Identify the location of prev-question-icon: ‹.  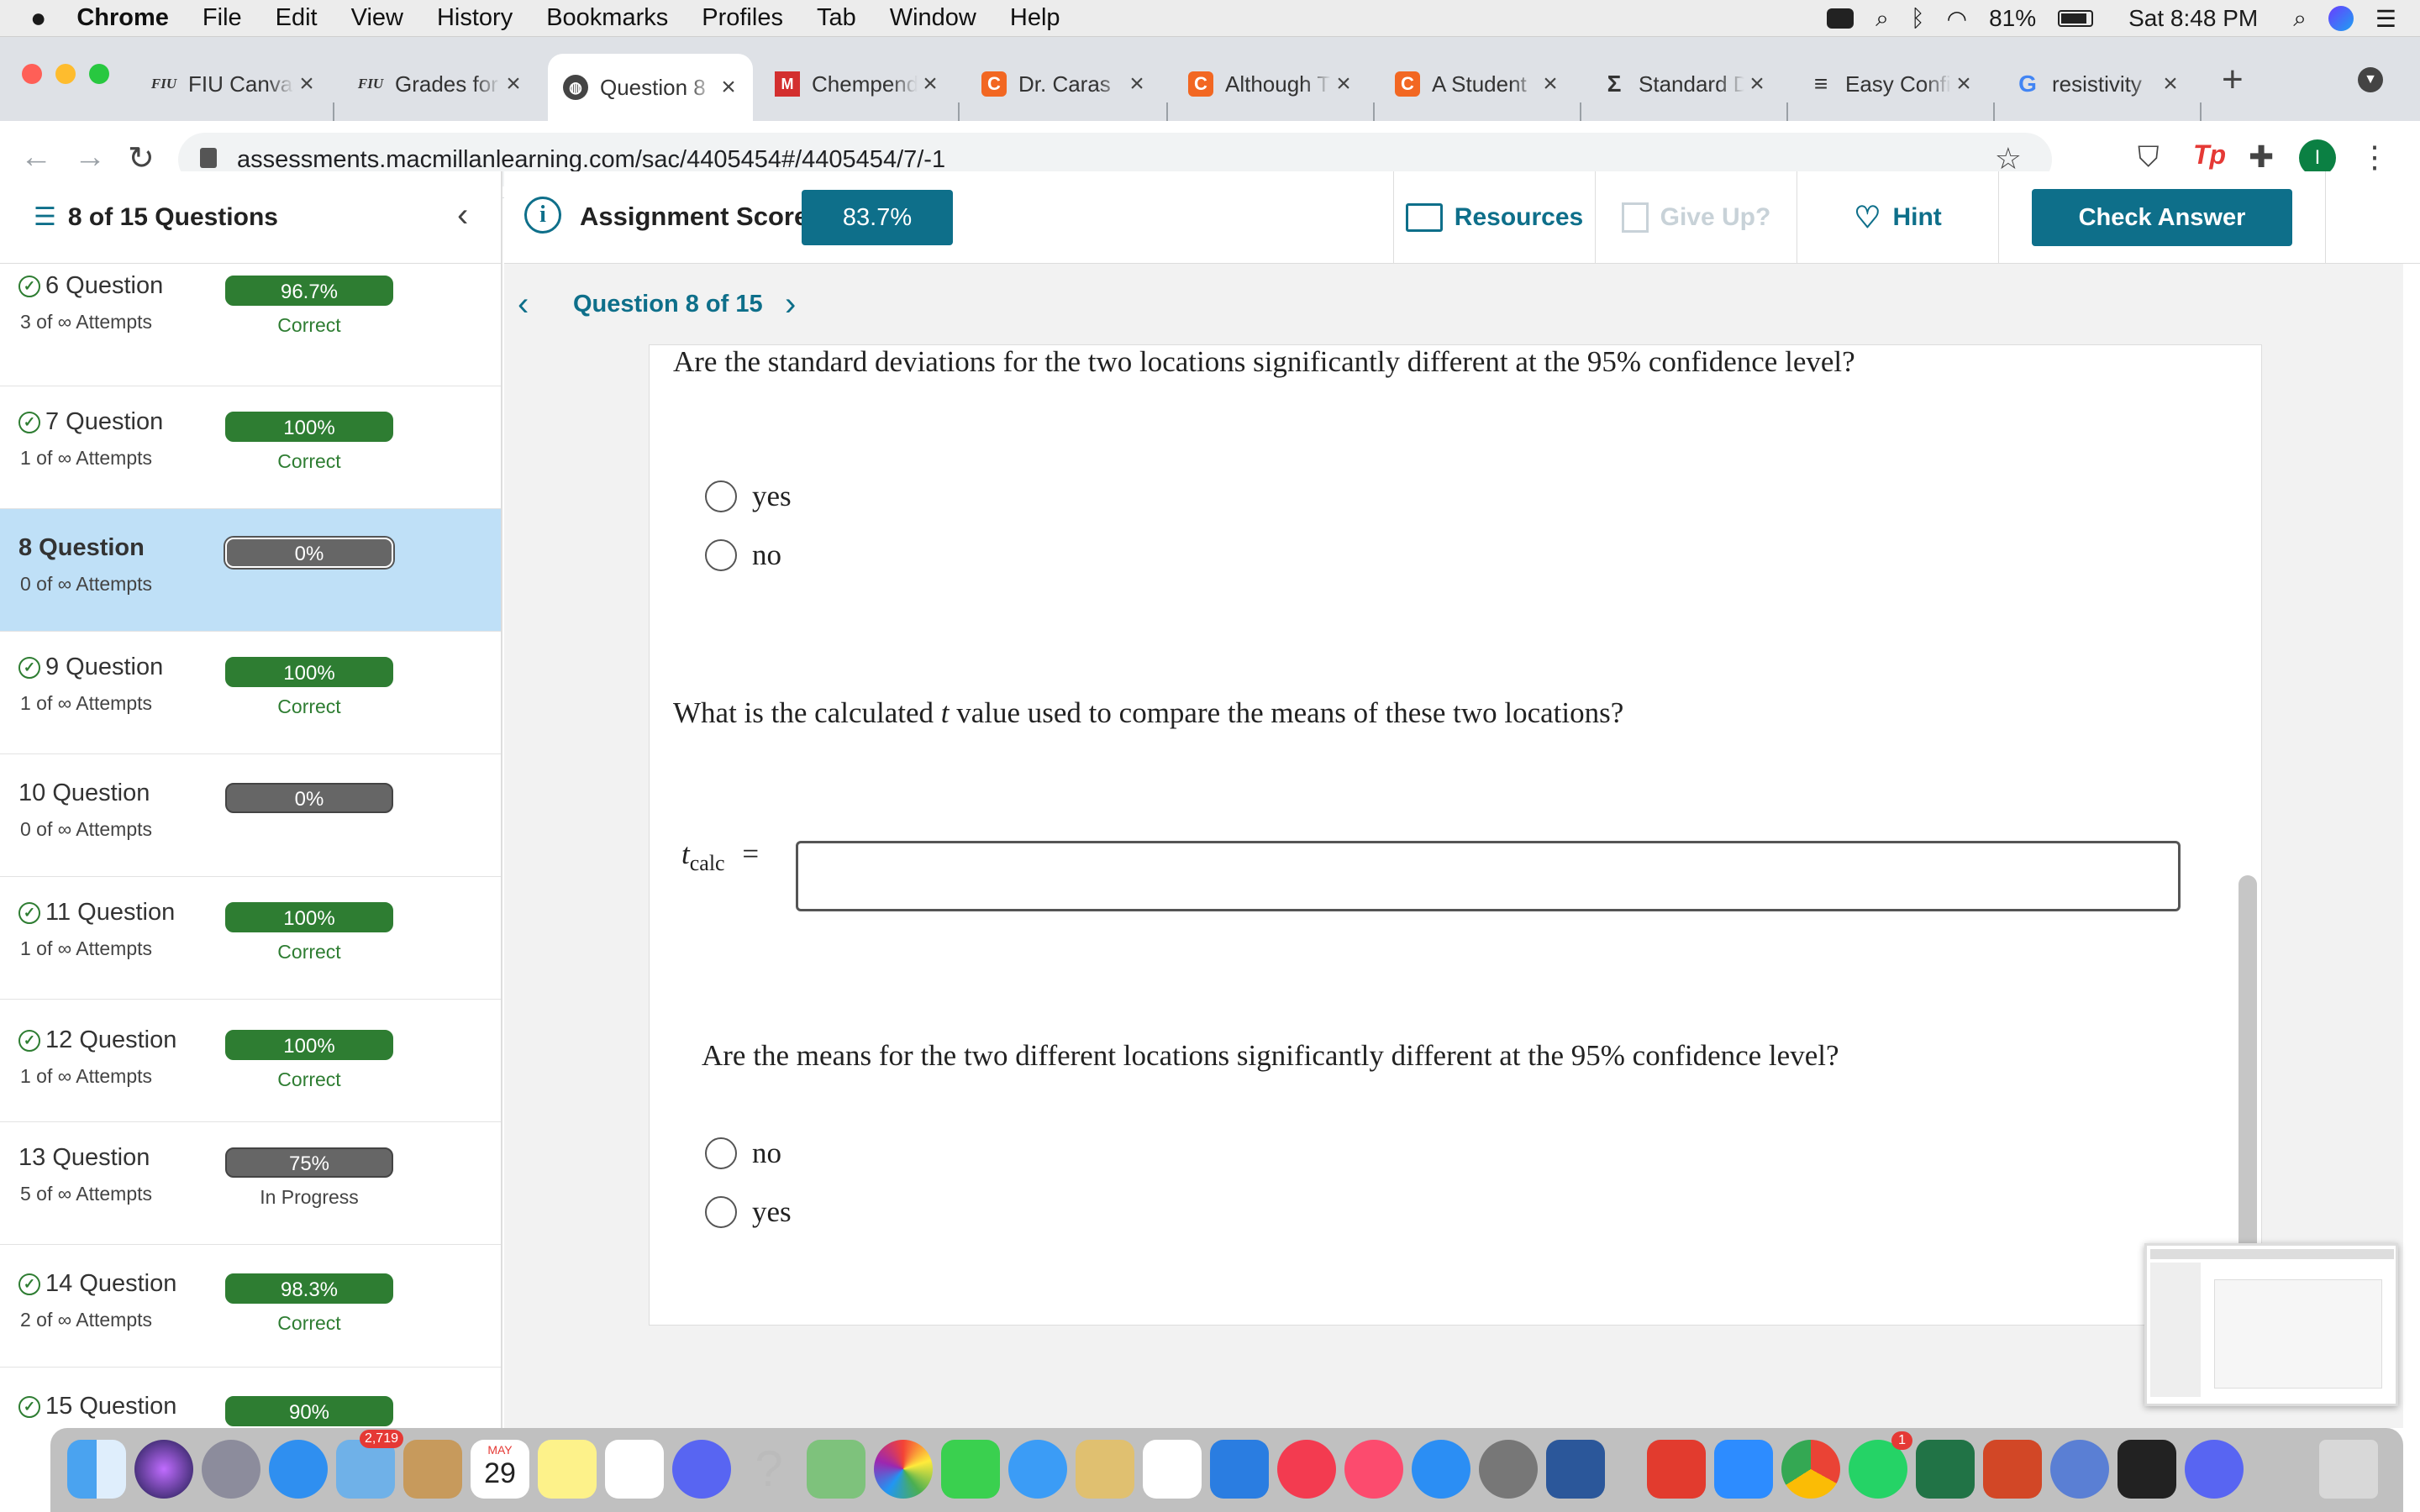
(523, 304).